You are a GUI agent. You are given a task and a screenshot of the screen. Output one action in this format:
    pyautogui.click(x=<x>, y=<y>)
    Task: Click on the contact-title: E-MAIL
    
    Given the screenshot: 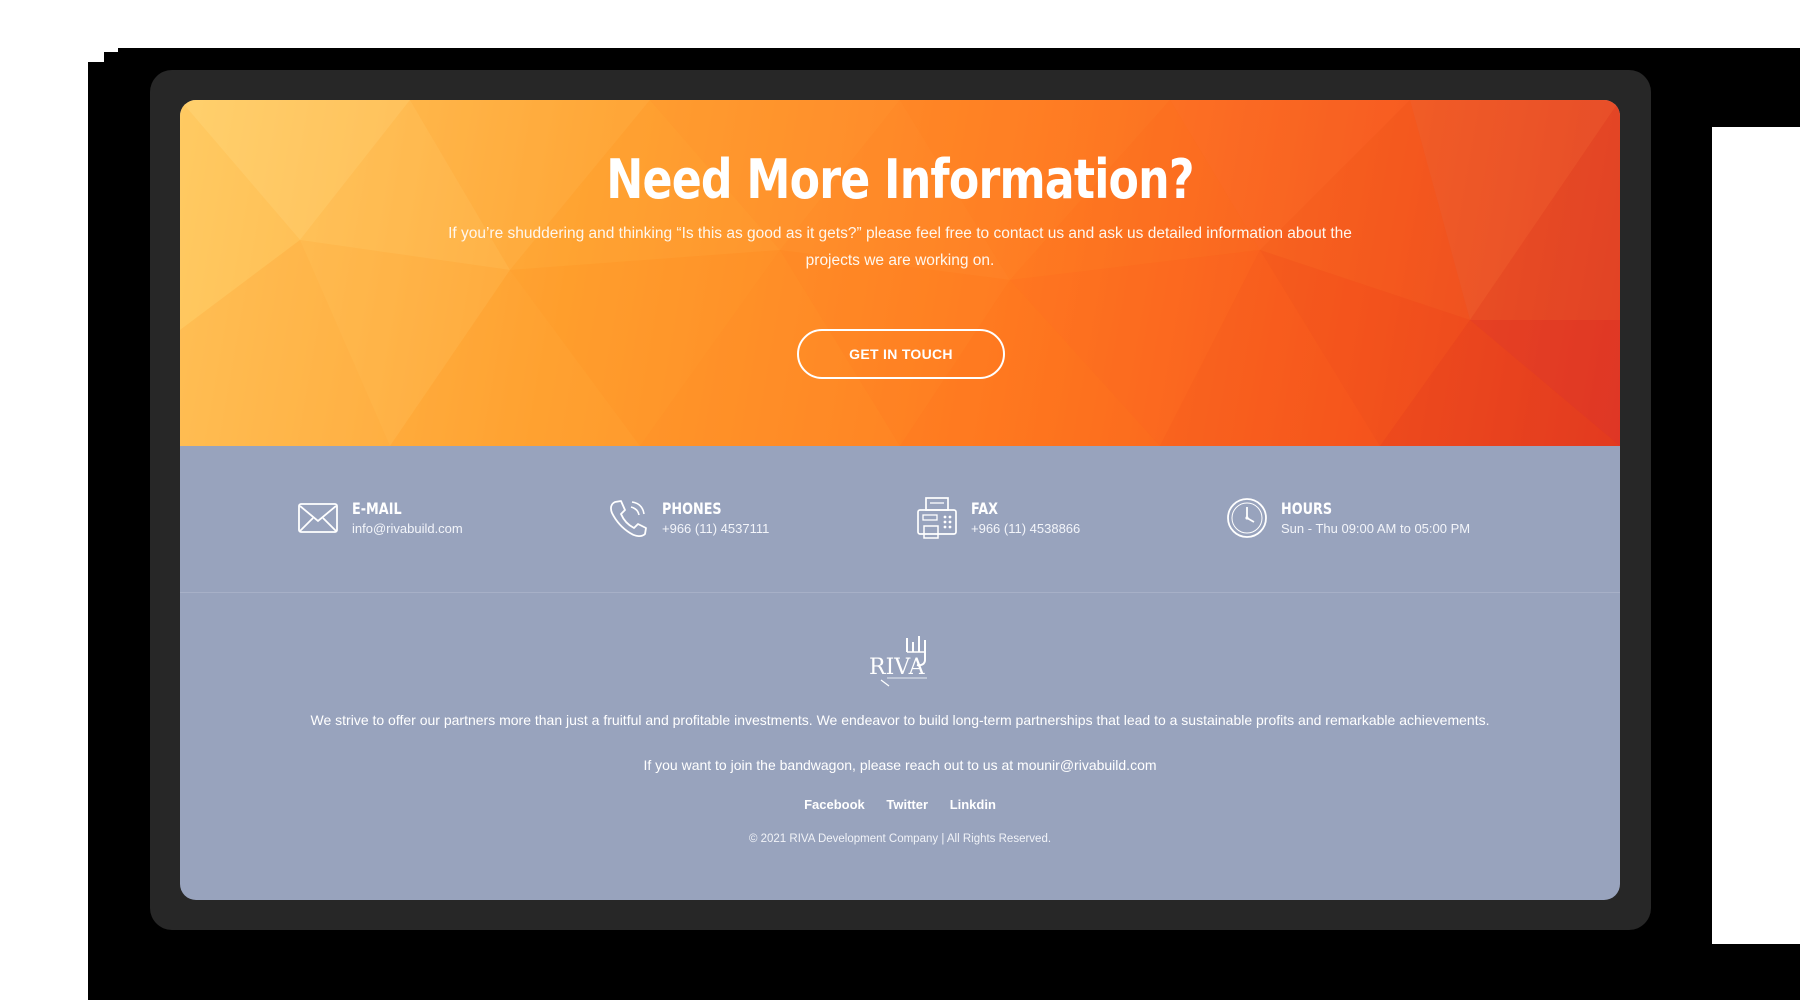 What is the action you would take?
    pyautogui.click(x=377, y=508)
    